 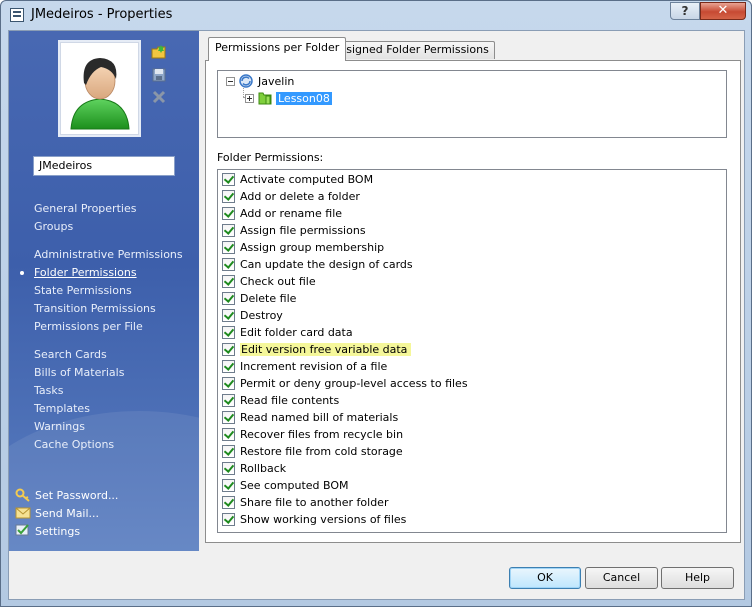 What do you see at coordinates (545, 578) in the screenshot?
I see `ok-button: OK` at bounding box center [545, 578].